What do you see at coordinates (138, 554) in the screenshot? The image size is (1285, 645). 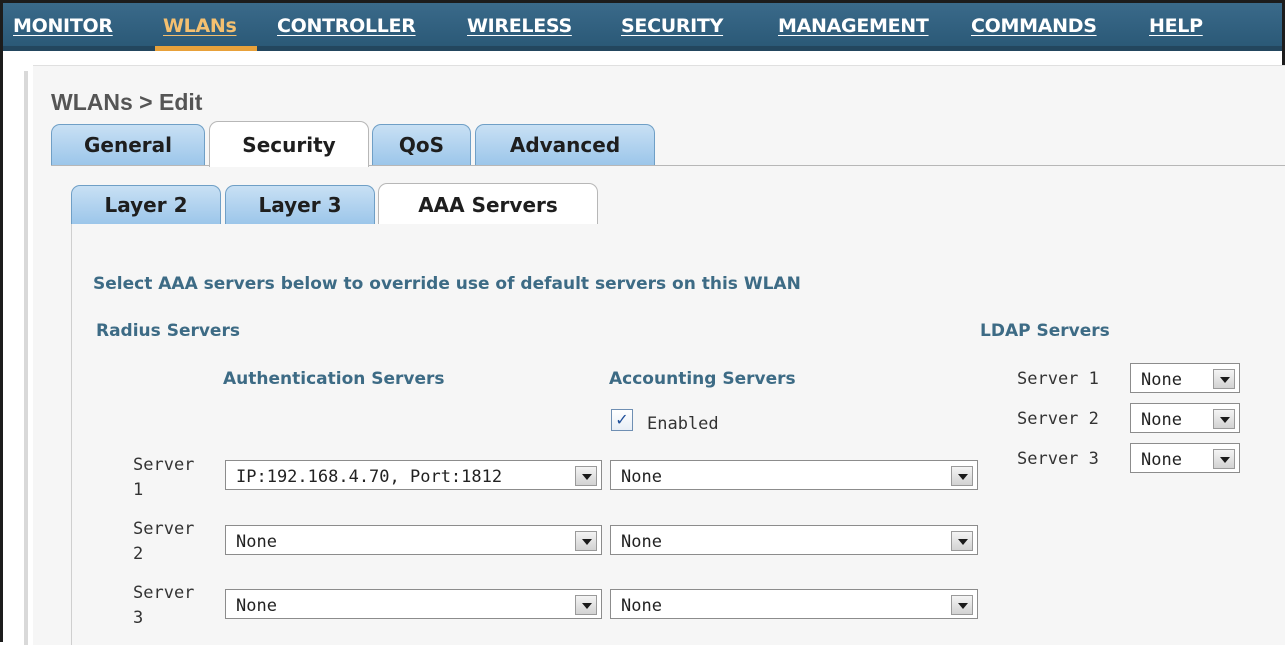 I see `server-row-number: 2` at bounding box center [138, 554].